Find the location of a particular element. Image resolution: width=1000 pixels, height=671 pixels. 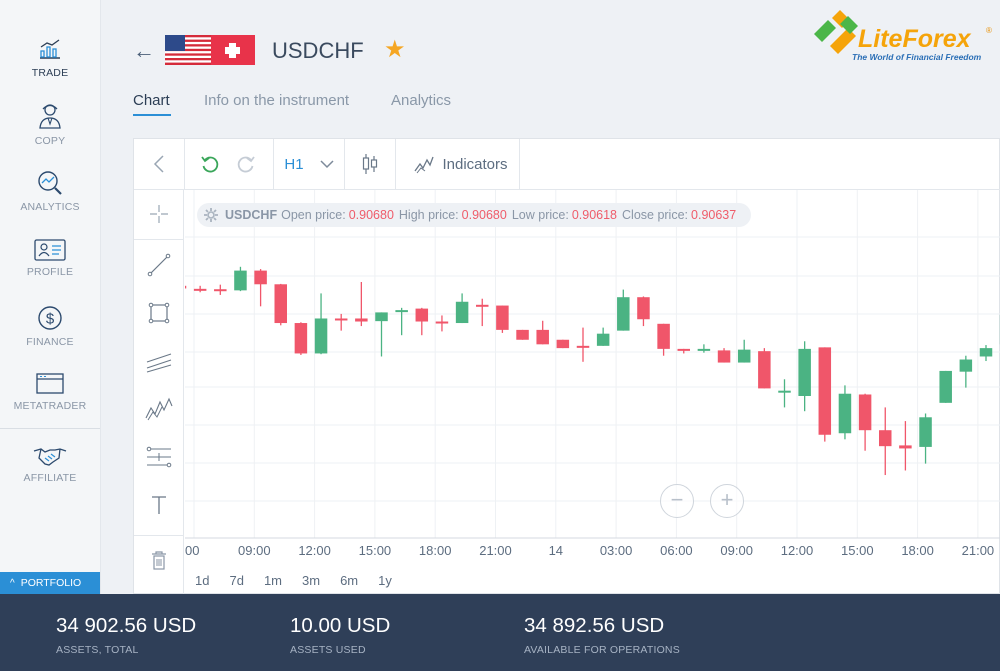

indicators-button: Indicators is located at coordinates (461, 164).